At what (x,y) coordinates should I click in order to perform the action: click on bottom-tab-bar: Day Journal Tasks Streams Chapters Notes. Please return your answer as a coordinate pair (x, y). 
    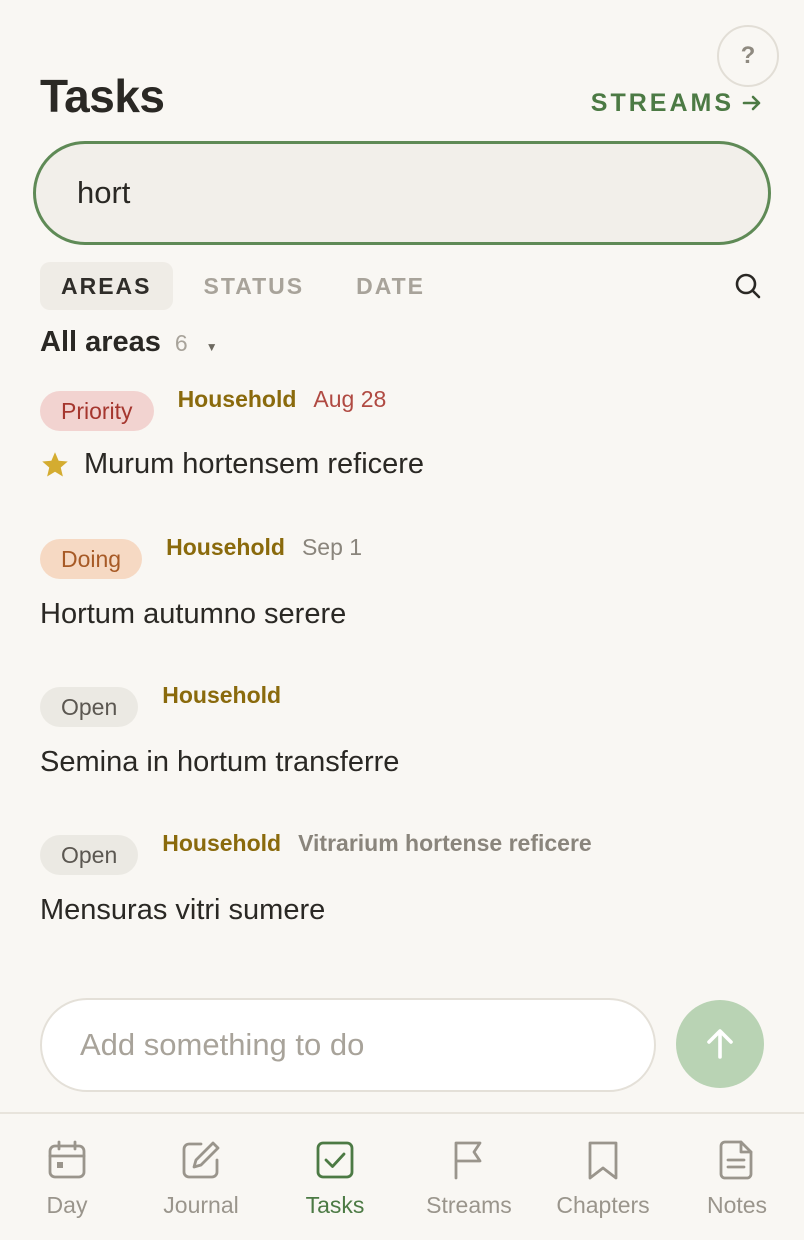
    Looking at the image, I should click on (402, 1176).